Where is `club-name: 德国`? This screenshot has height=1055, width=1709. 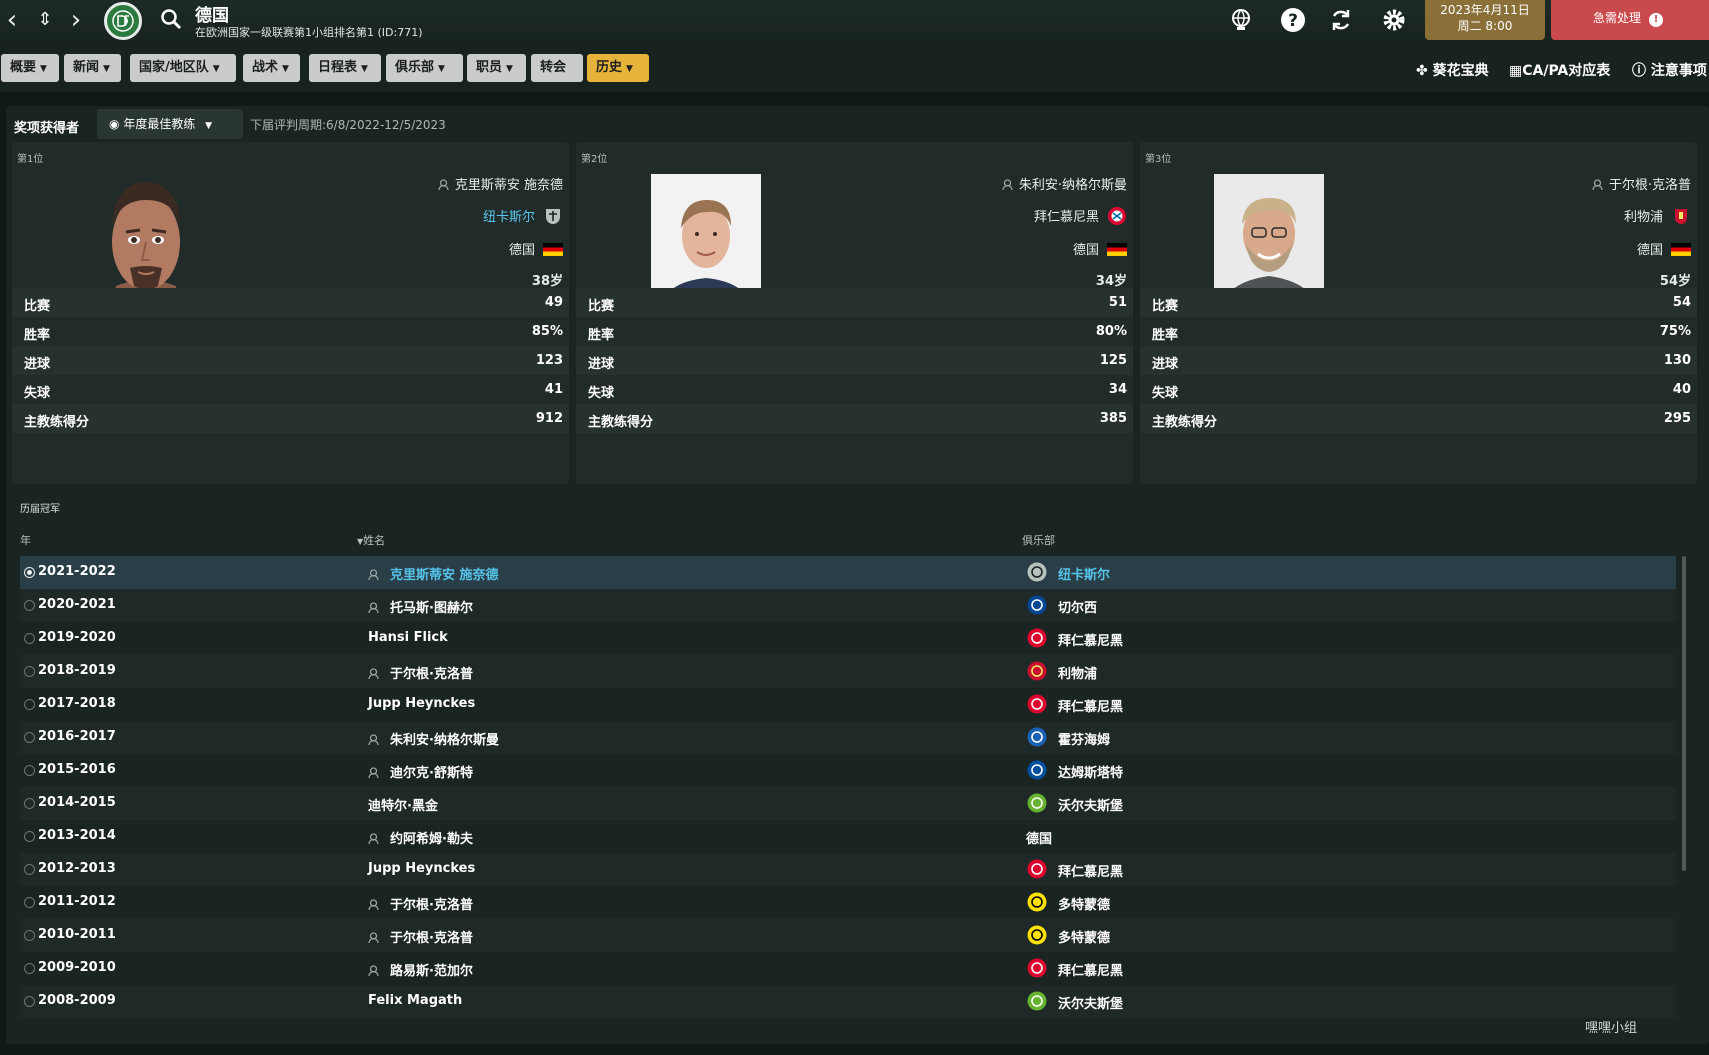
club-name: 德国 is located at coordinates (1039, 837).